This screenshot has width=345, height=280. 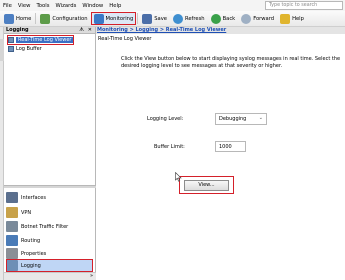 What do you see at coordinates (233, 119) in the screenshot?
I see `logging-level-value: Debugging` at bounding box center [233, 119].